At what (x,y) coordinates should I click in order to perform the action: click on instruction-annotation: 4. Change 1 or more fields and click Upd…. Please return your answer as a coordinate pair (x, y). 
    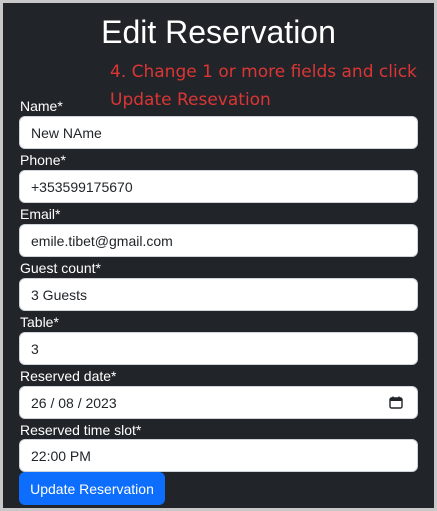
    Looking at the image, I should click on (270, 86).